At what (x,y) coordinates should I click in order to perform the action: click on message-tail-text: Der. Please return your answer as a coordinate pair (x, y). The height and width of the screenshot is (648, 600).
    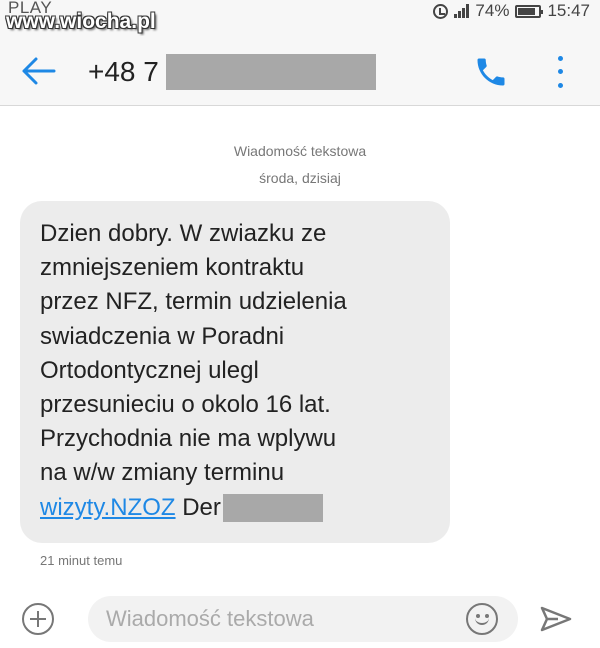
    Looking at the image, I should click on (201, 507).